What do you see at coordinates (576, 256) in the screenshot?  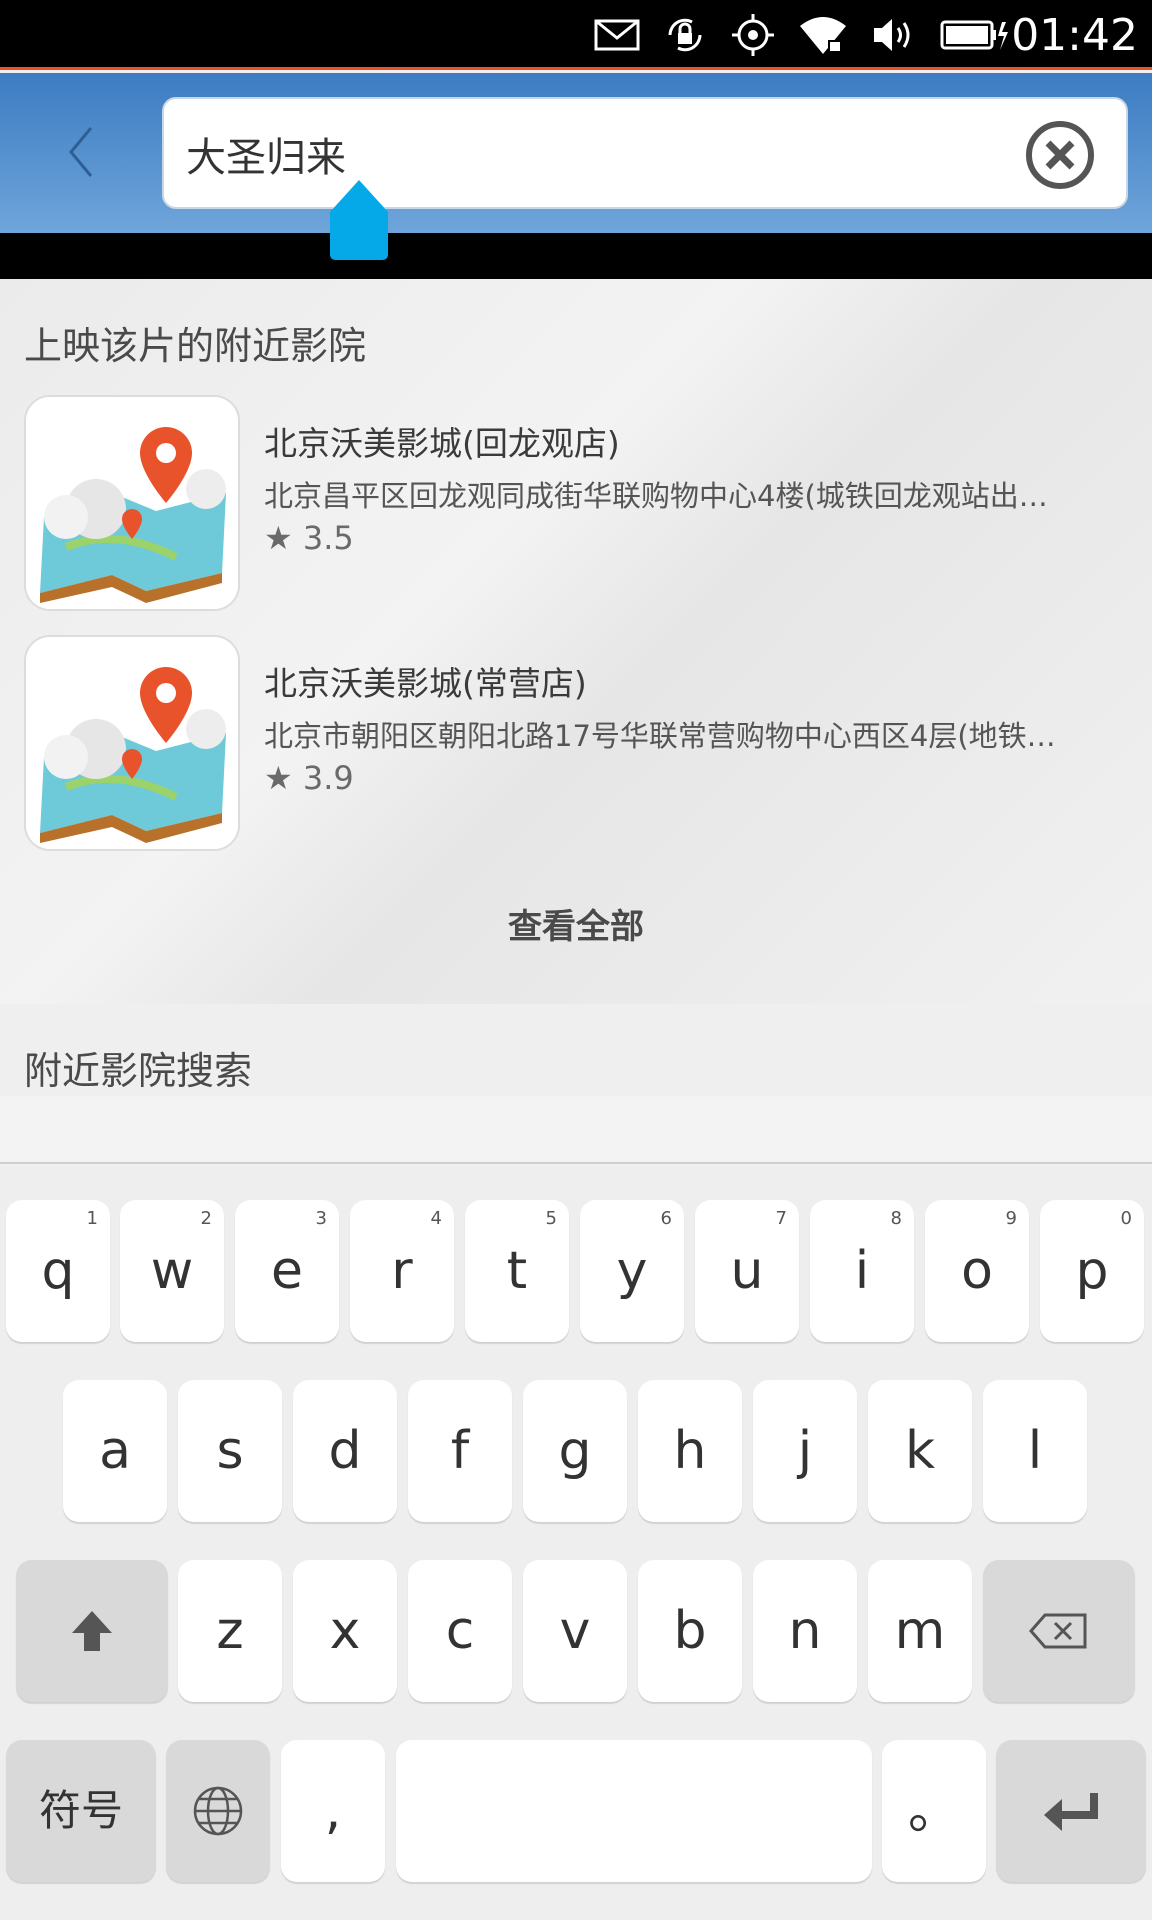 I see `header-divider` at bounding box center [576, 256].